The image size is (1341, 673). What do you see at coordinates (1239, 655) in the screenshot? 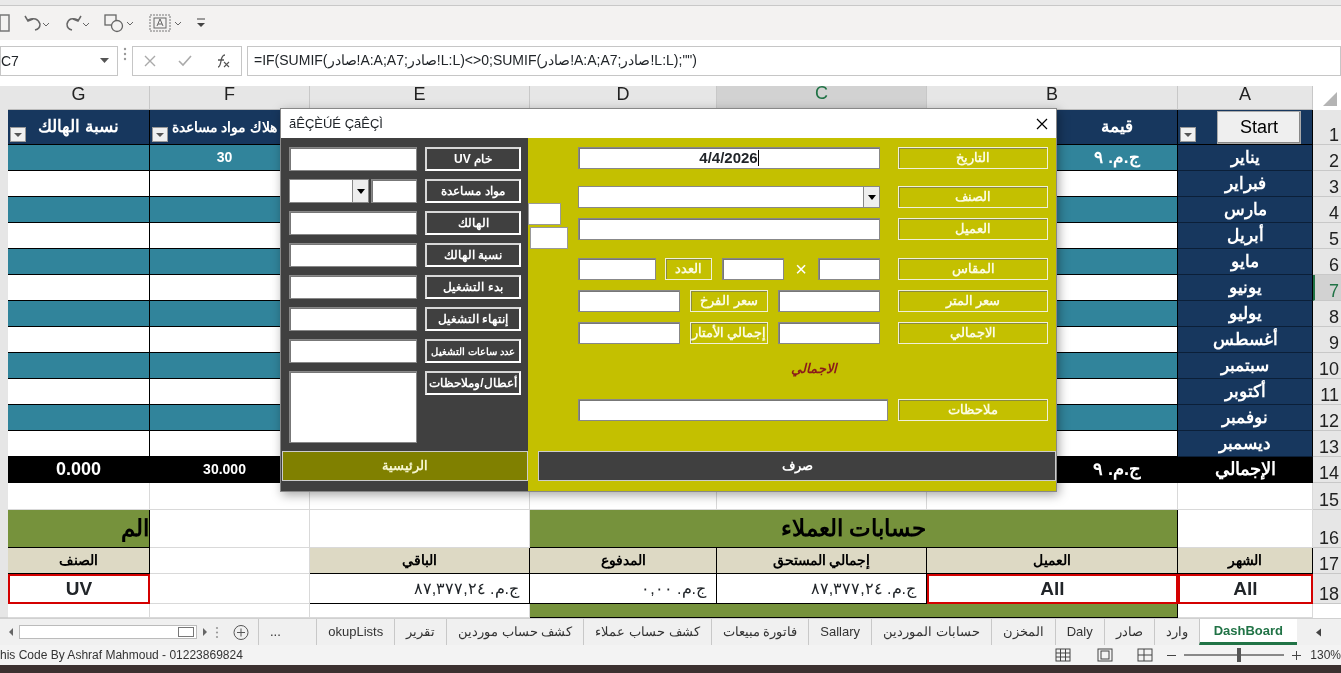
I see `slider-thumb` at bounding box center [1239, 655].